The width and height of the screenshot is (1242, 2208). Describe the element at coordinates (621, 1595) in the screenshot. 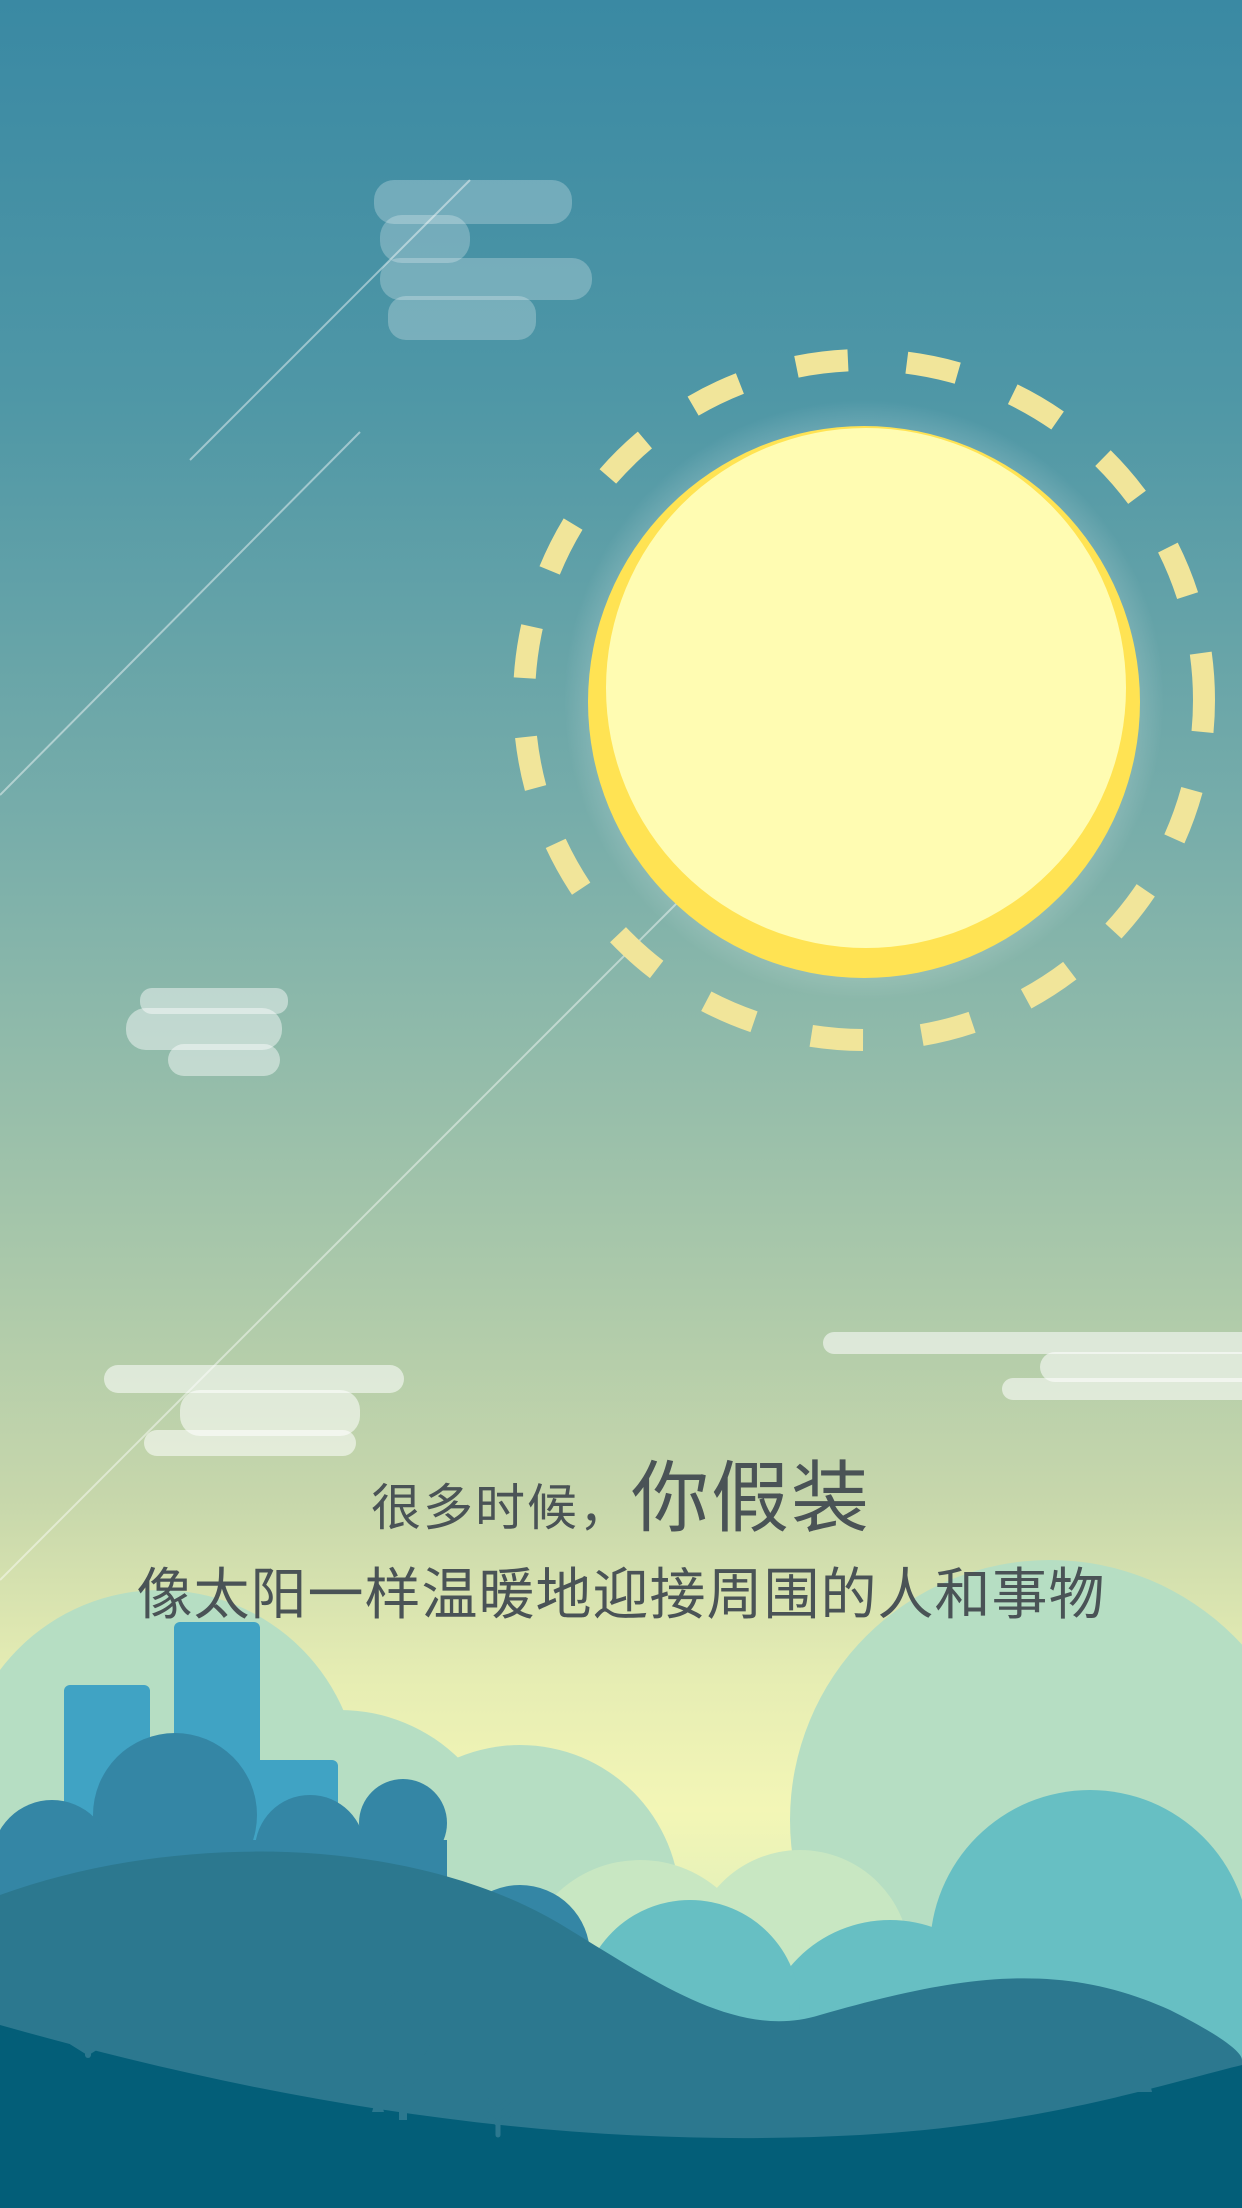

I see `tagline-line-2: 像太阳一样温暖地迎接周围的人和事物` at that location.